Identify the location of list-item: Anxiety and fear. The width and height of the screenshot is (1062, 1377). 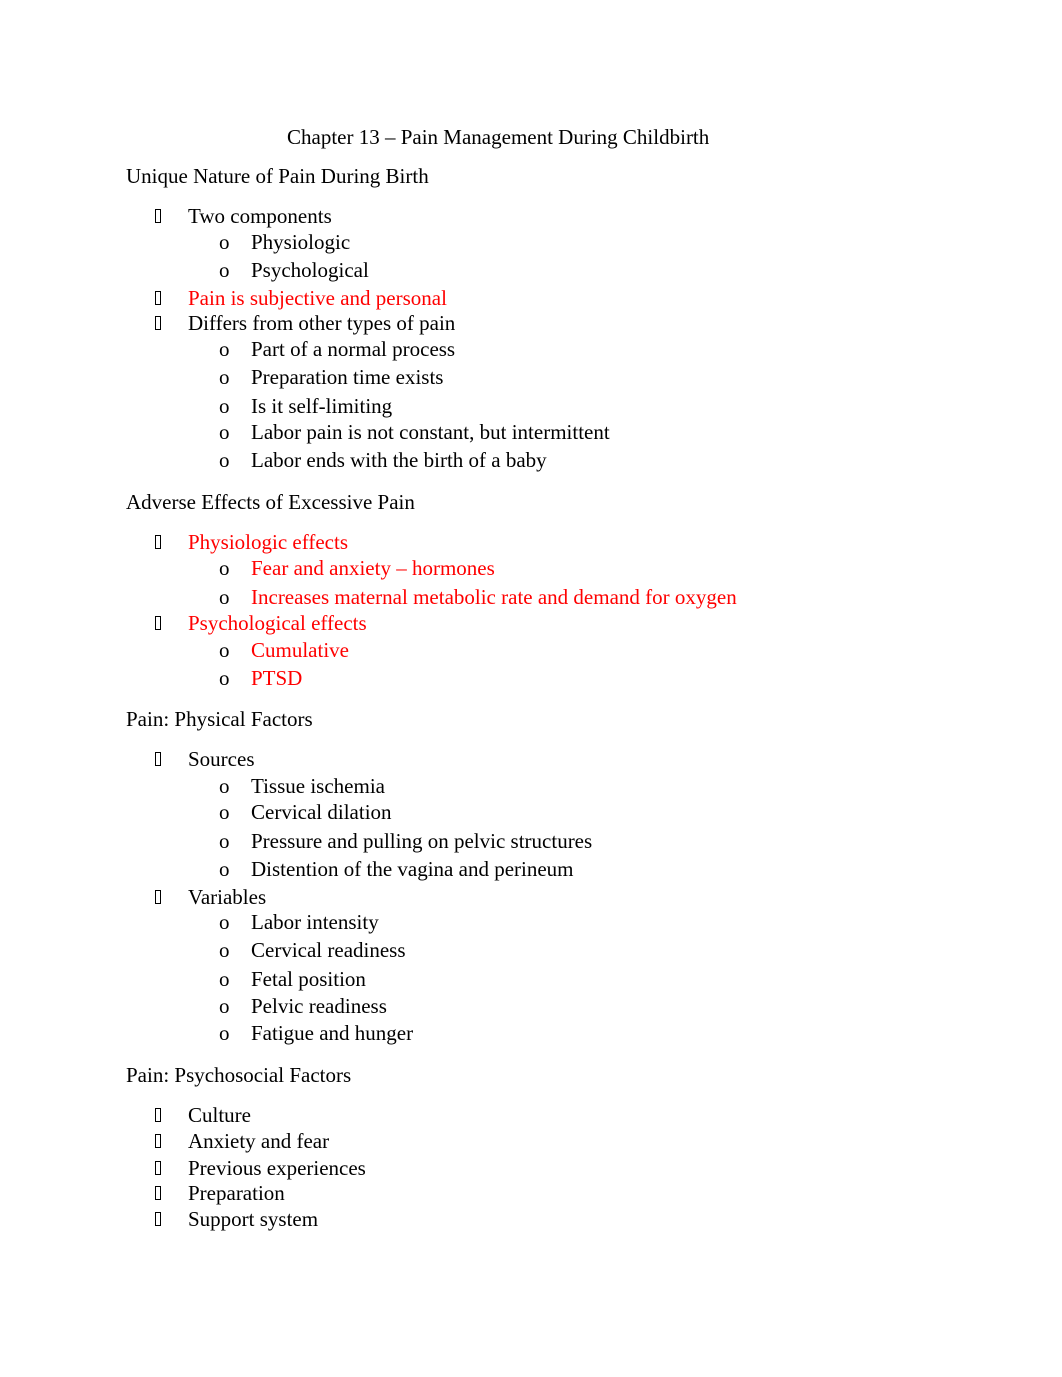
(531, 1141).